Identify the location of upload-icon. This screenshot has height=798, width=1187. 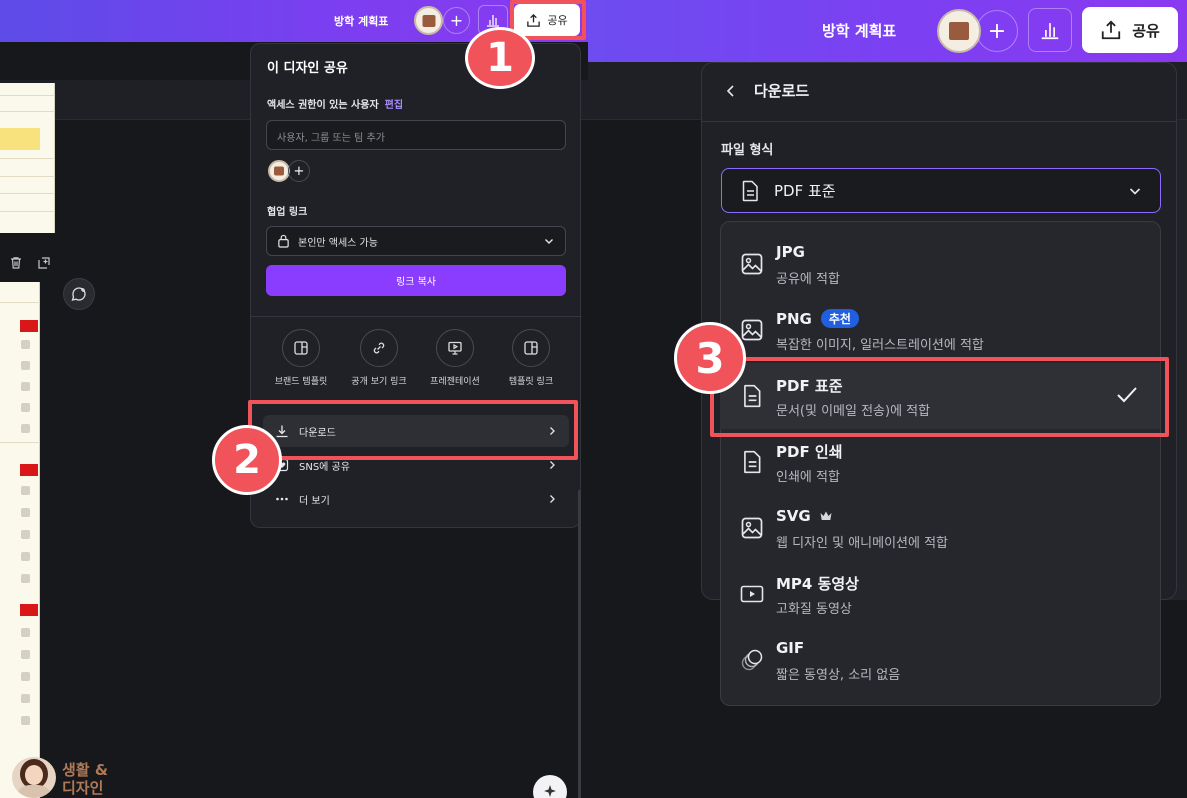
(1111, 30).